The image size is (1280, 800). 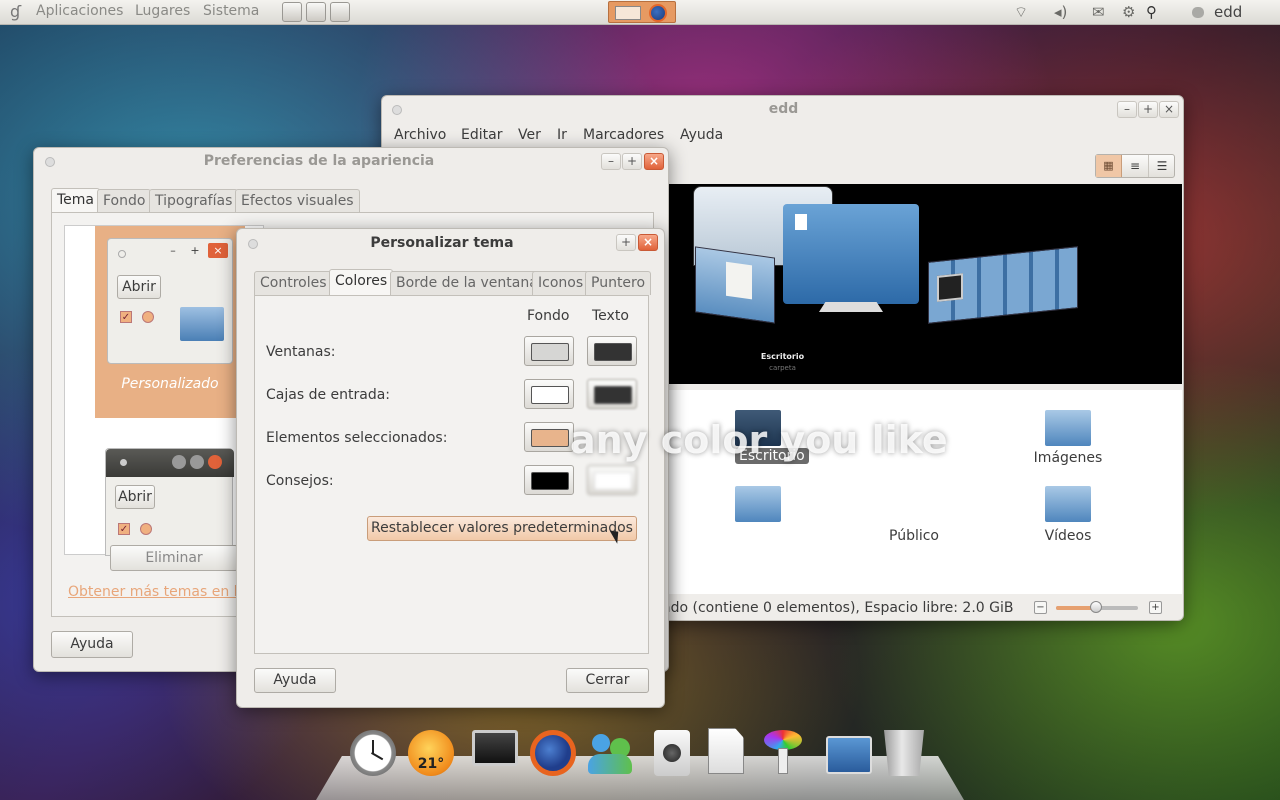 I want to click on doc-icon, so click(x=801, y=222).